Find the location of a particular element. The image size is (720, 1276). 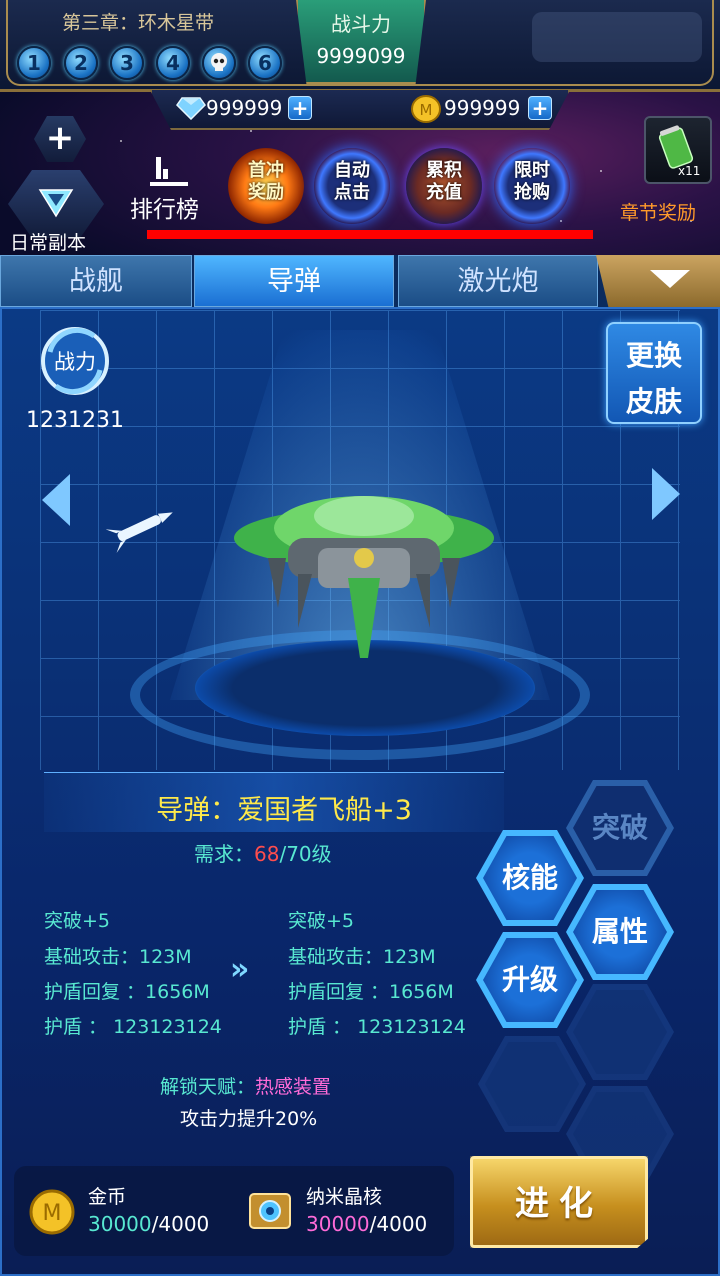

talent-description: 攻击力提升20% is located at coordinates (249, 1119).